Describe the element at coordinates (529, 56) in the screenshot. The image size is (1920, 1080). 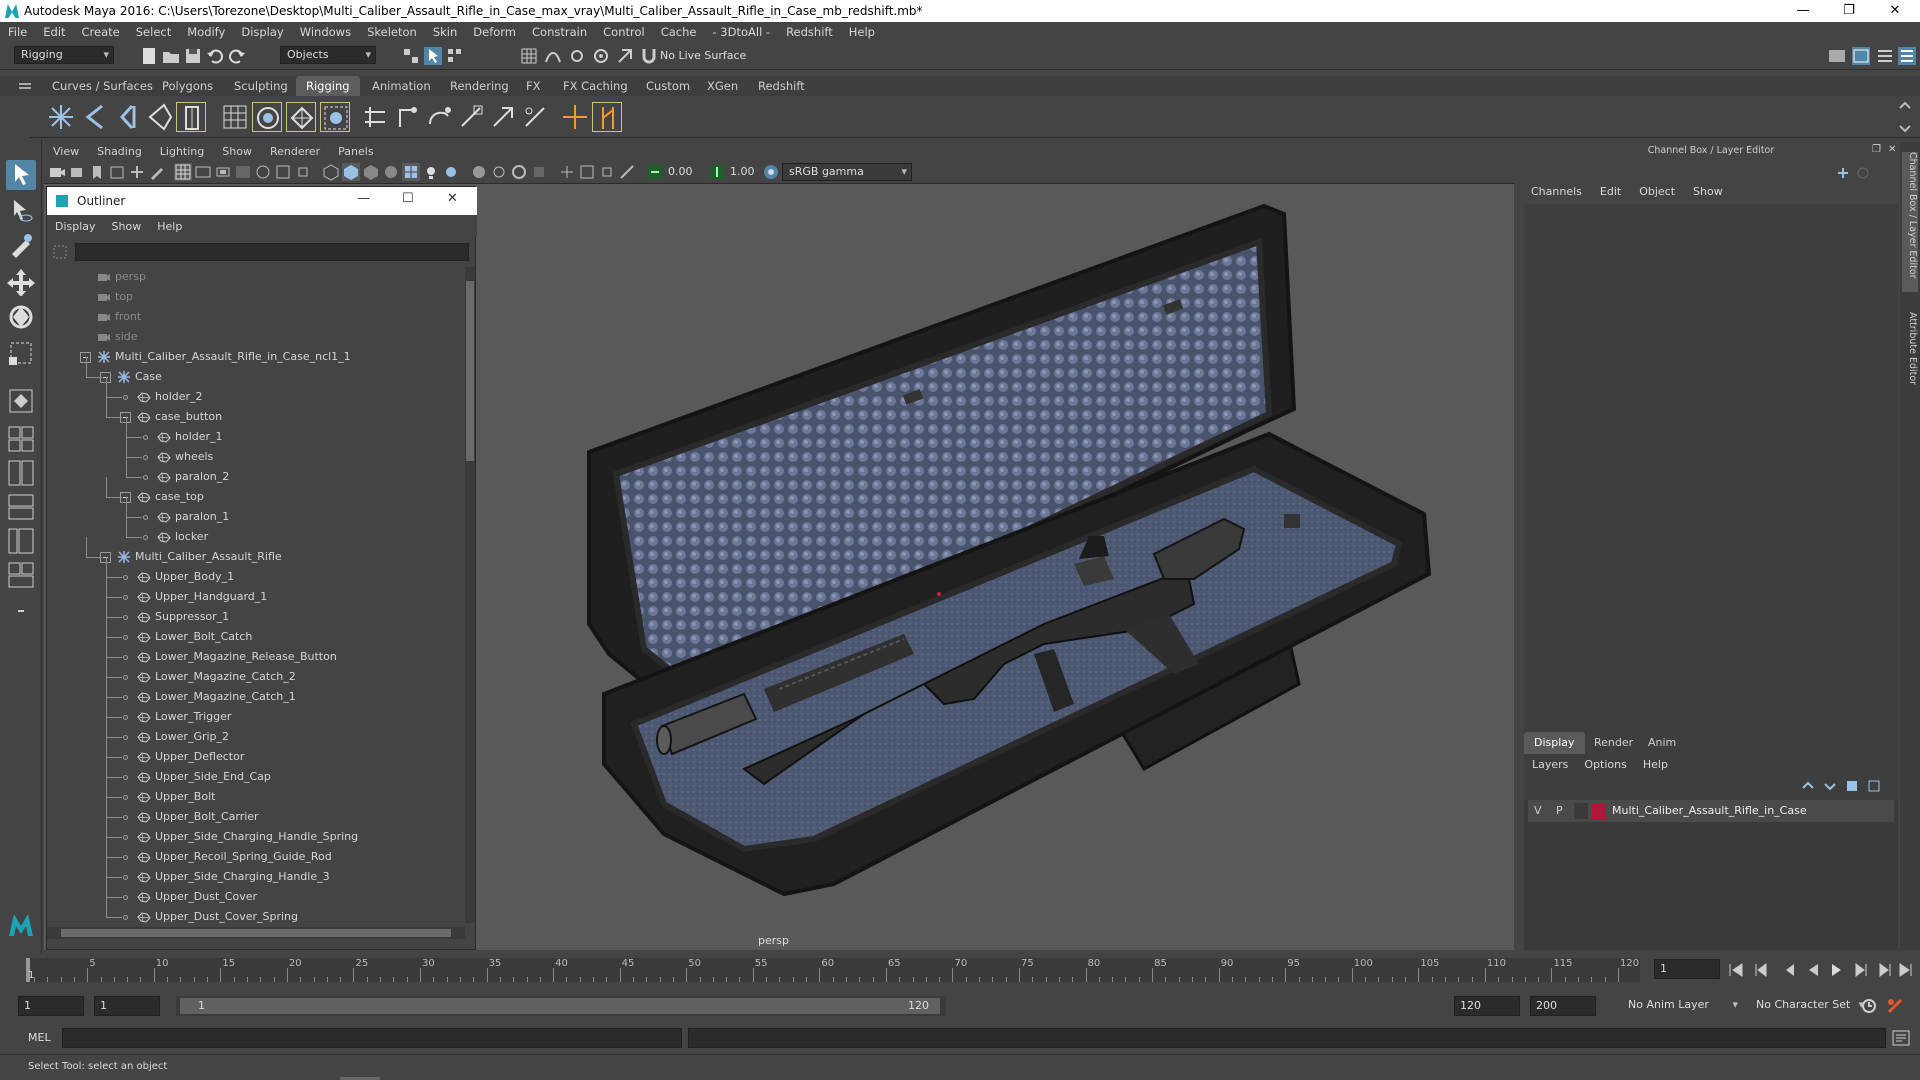
I see `snap-grid-icon` at that location.